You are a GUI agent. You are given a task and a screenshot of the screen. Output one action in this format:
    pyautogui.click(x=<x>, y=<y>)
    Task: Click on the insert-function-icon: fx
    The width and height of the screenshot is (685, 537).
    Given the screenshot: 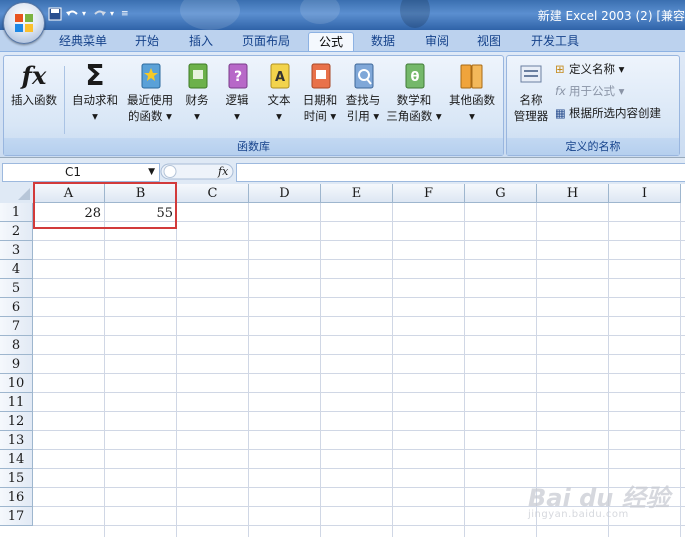 What is the action you would take?
    pyautogui.click(x=223, y=171)
    